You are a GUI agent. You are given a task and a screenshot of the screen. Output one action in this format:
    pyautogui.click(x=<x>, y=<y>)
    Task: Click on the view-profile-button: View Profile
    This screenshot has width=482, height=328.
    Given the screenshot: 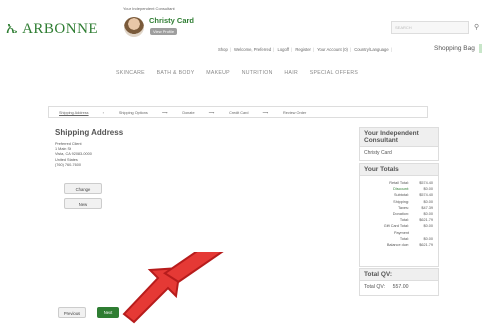 What is the action you would take?
    pyautogui.click(x=164, y=31)
    